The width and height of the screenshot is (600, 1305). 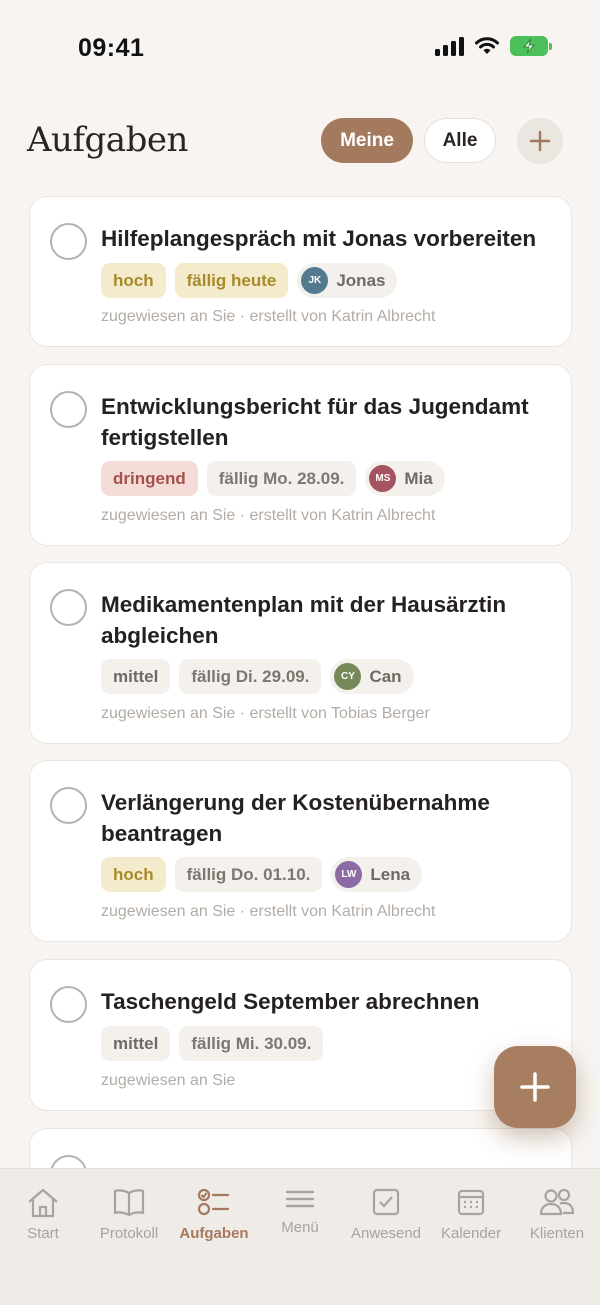 I want to click on client-chip: CY Can, so click(x=372, y=676).